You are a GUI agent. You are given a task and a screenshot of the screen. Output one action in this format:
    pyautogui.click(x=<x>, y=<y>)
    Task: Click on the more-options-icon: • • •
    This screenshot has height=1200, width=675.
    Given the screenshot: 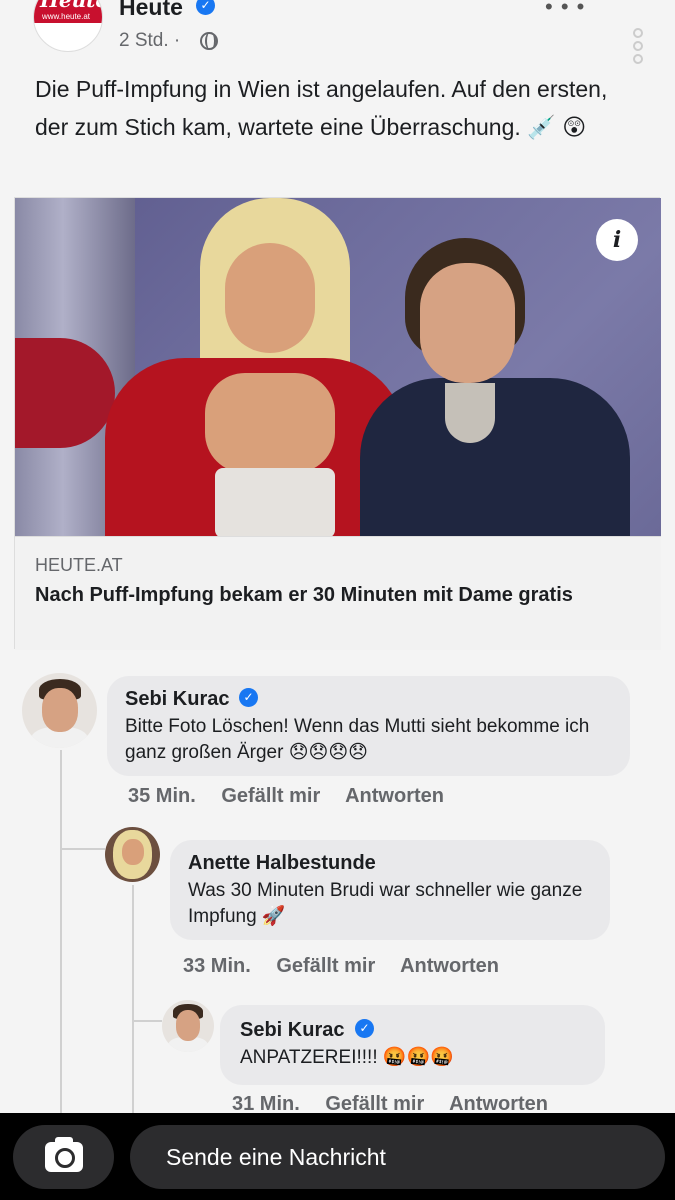 What is the action you would take?
    pyautogui.click(x=565, y=10)
    